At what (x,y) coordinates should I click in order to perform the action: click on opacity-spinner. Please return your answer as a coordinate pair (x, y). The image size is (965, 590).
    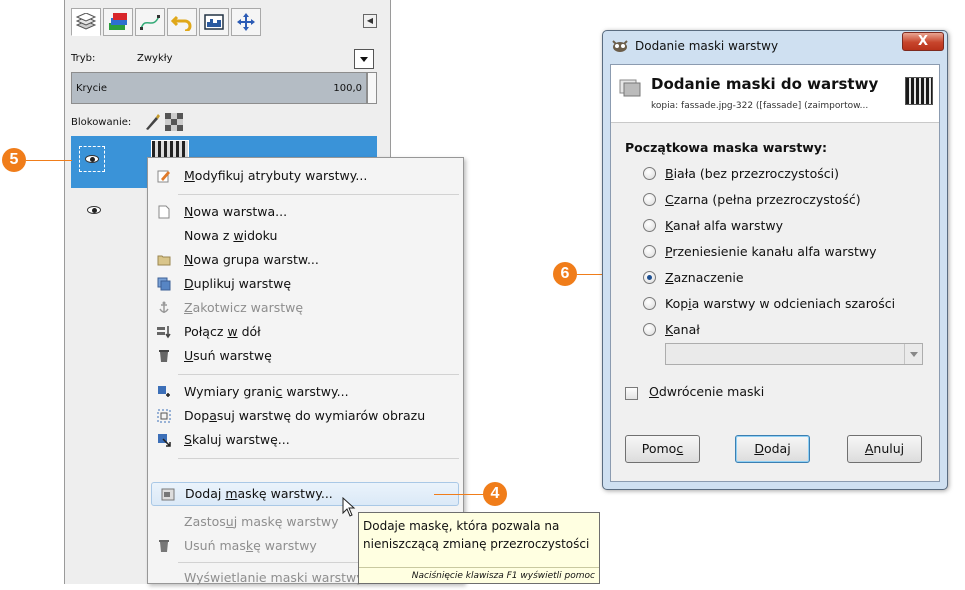
    Looking at the image, I should click on (372, 88).